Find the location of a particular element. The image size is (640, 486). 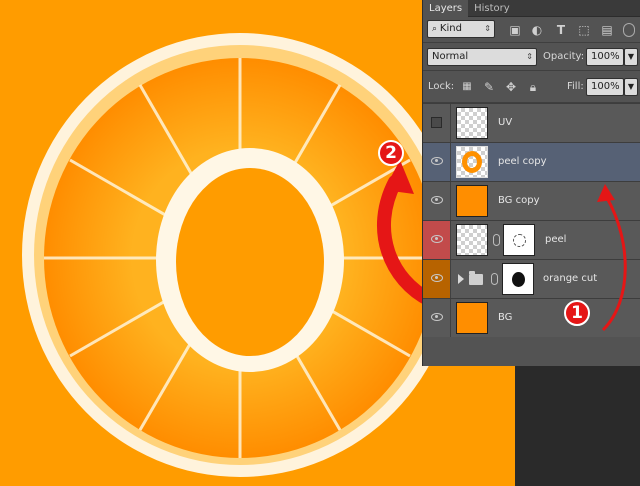

opacity-dropdown-icon: ▼ is located at coordinates (631, 57).